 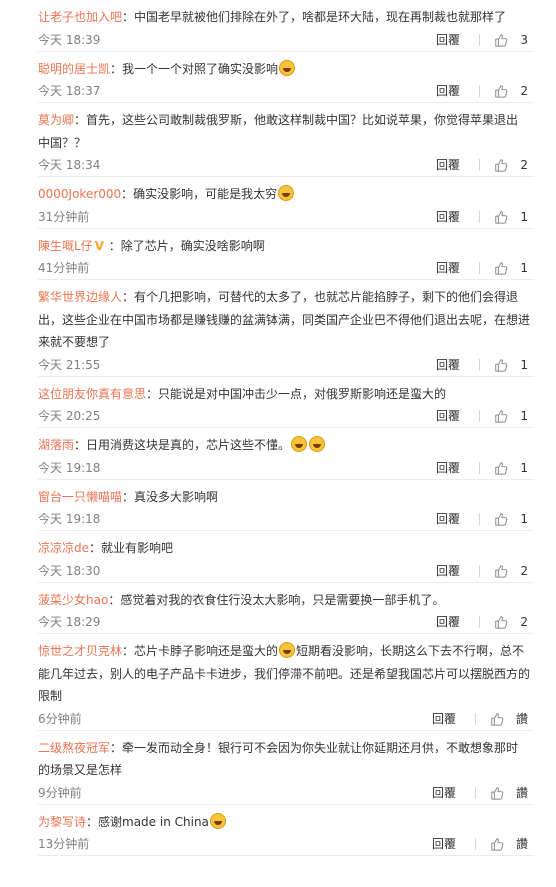 What do you see at coordinates (284, 91) in the screenshot?
I see `comment-meta: 今天 18:37 回覆 2` at bounding box center [284, 91].